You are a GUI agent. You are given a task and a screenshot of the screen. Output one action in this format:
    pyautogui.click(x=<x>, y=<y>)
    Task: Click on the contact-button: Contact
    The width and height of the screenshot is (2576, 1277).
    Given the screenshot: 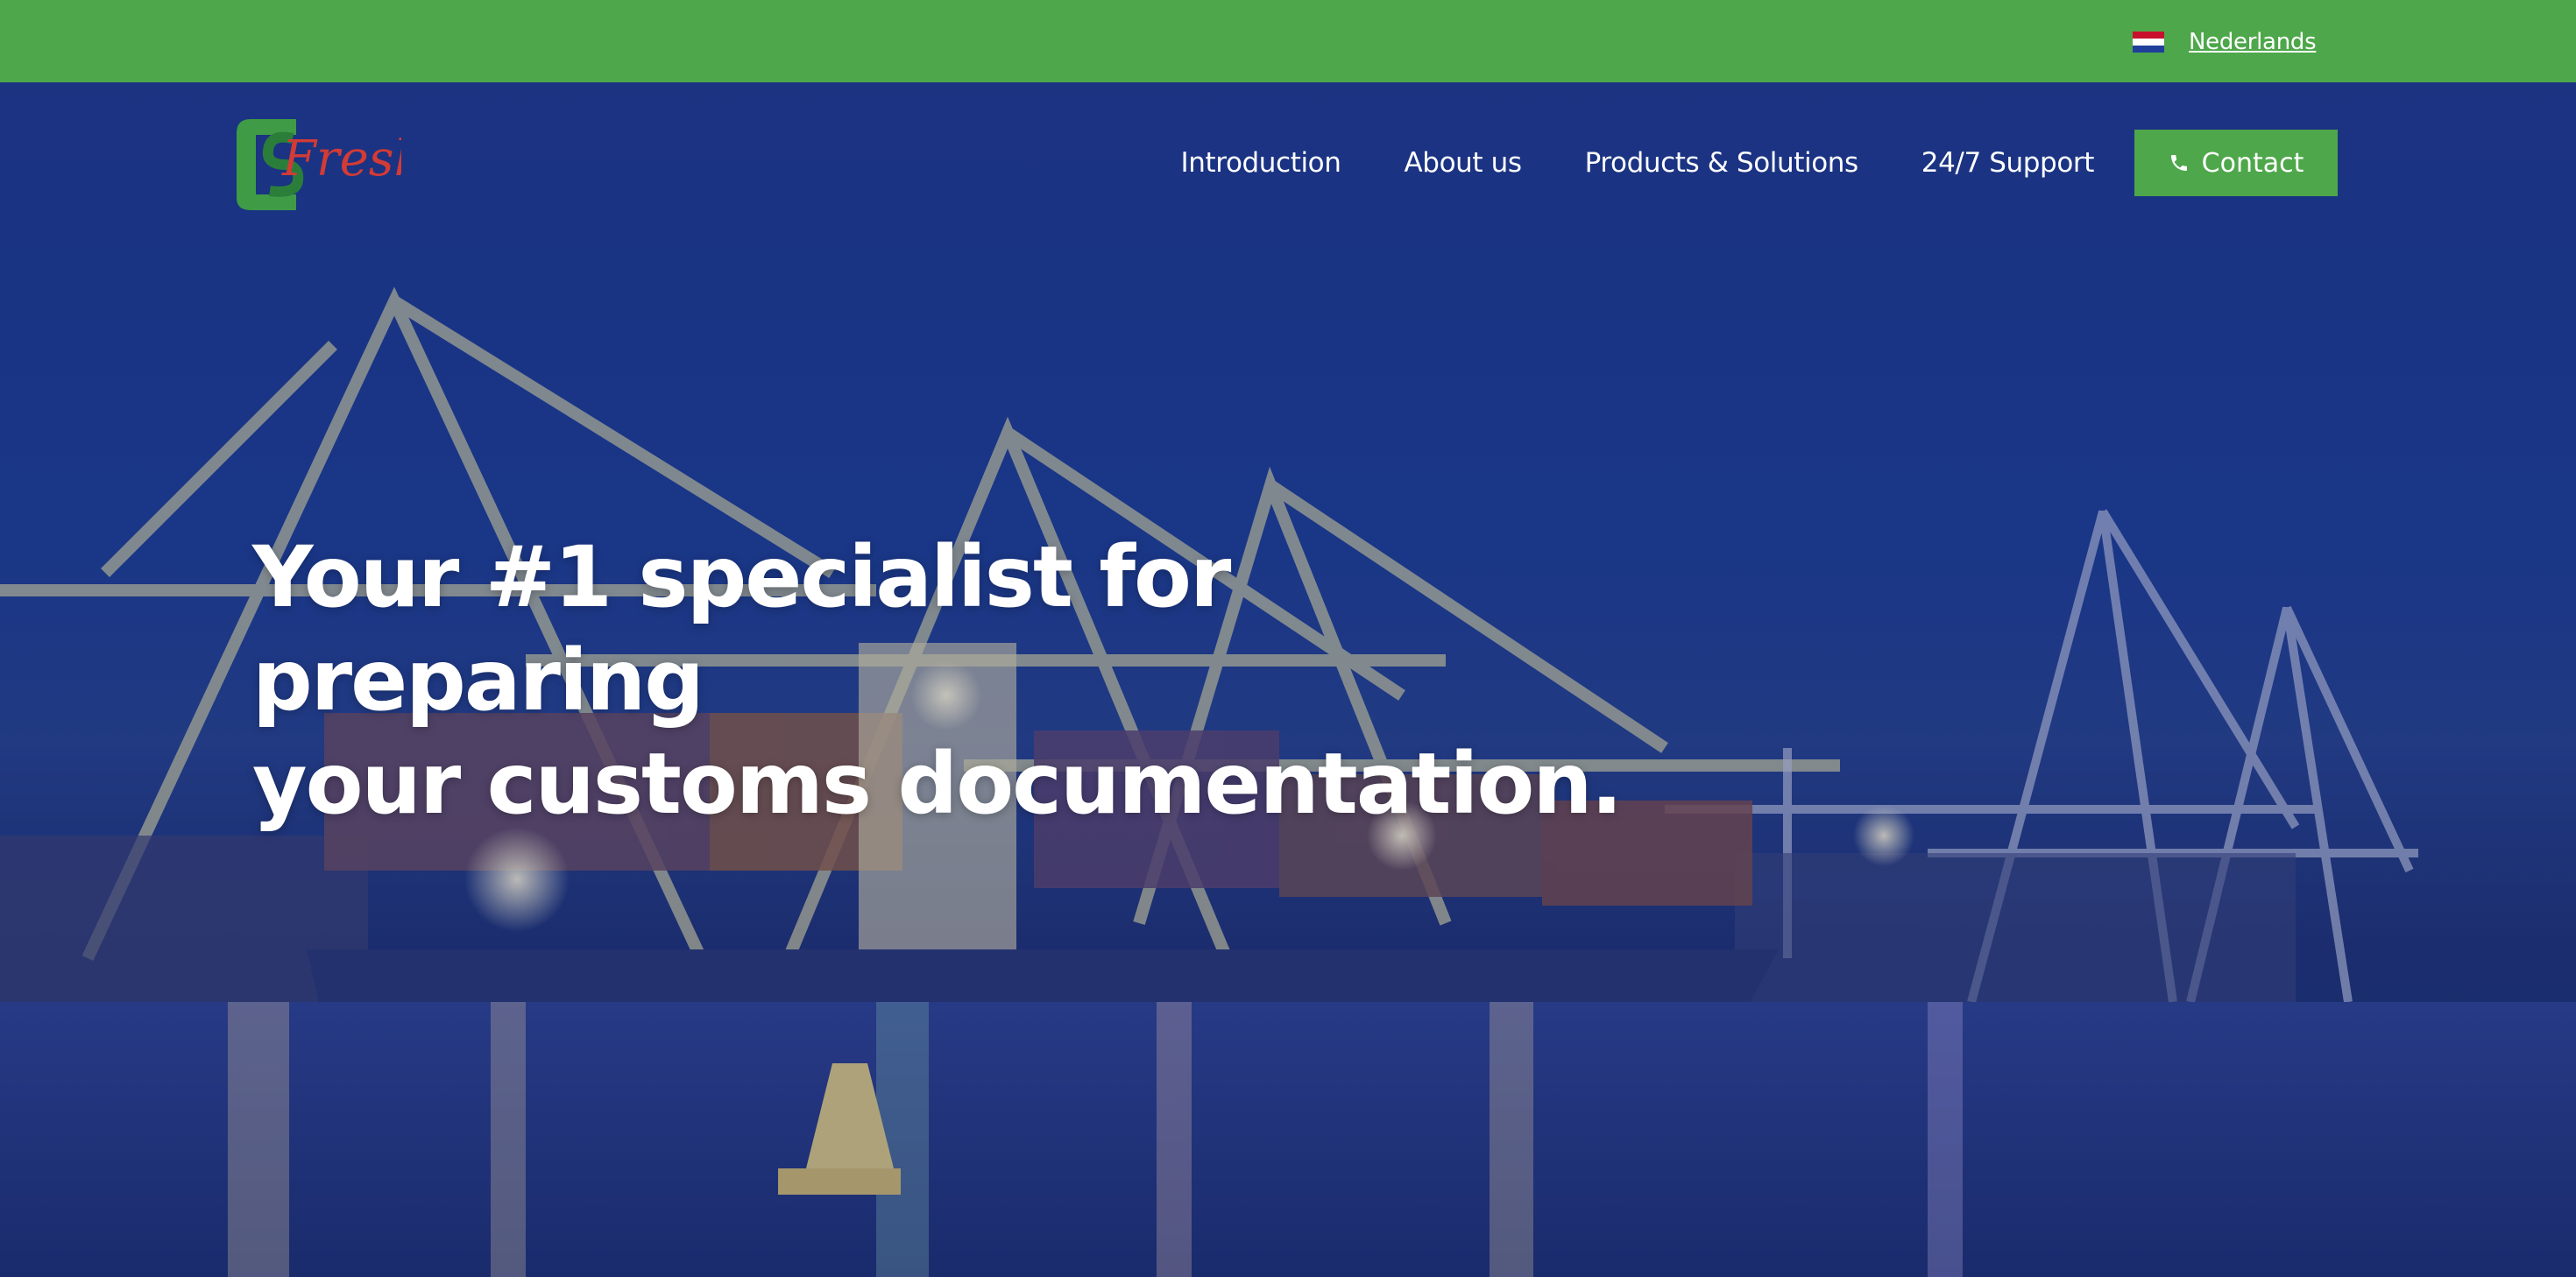 What is the action you would take?
    pyautogui.click(x=2236, y=163)
    